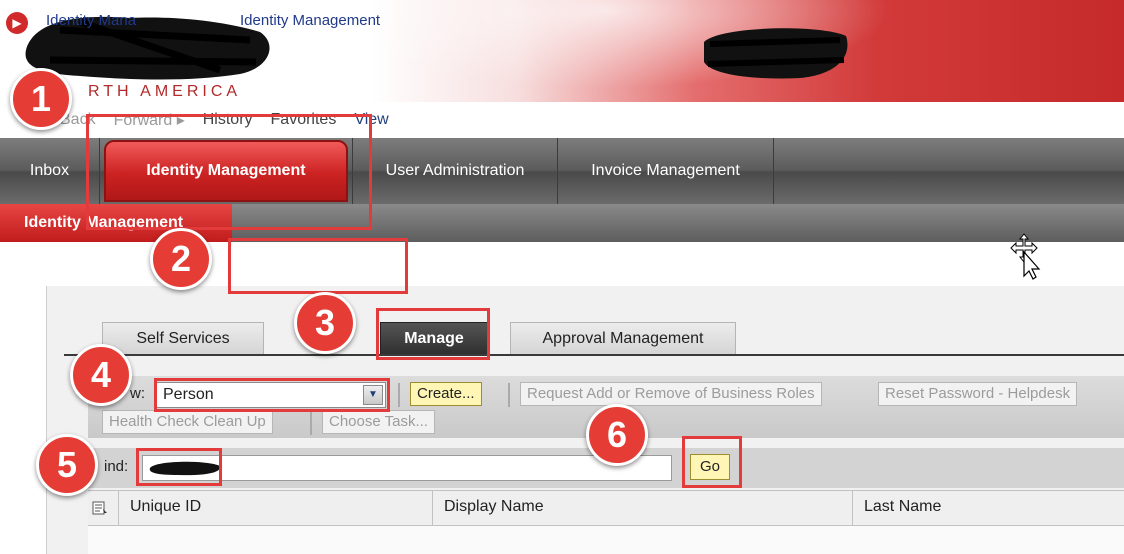  I want to click on step-badge-1: 1, so click(41, 99).